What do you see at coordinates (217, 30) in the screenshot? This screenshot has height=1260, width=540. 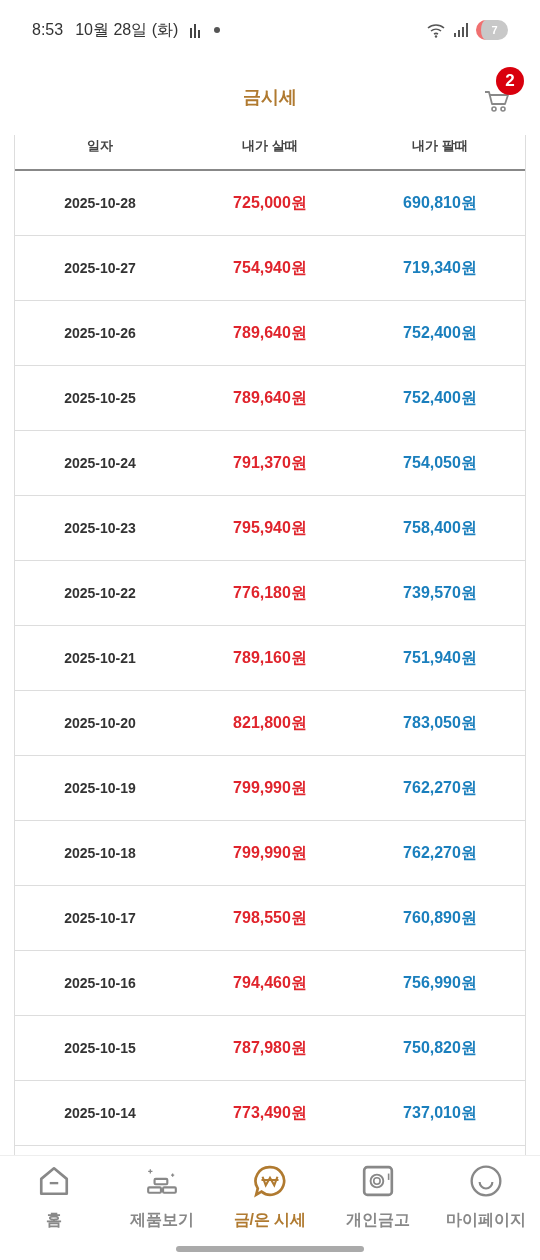 I see `dot-icon` at bounding box center [217, 30].